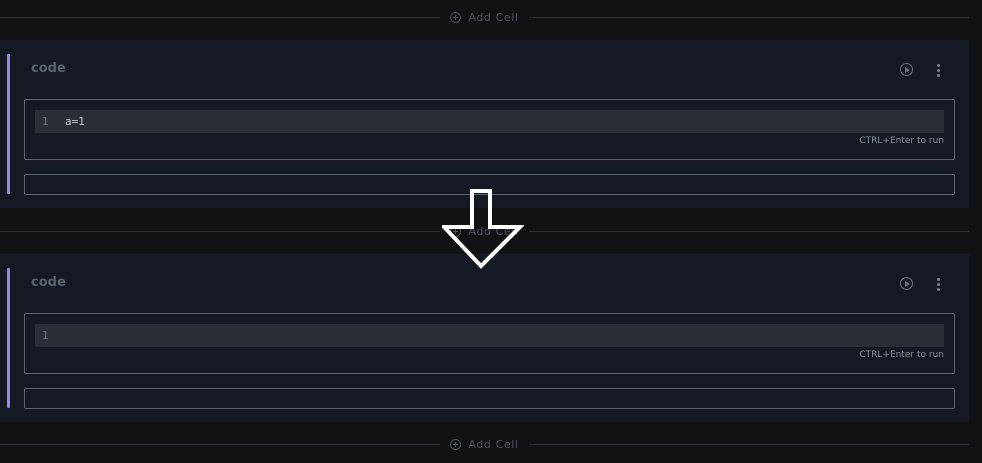 The image size is (982, 463). What do you see at coordinates (489, 335) in the screenshot?
I see `code-line: 1` at bounding box center [489, 335].